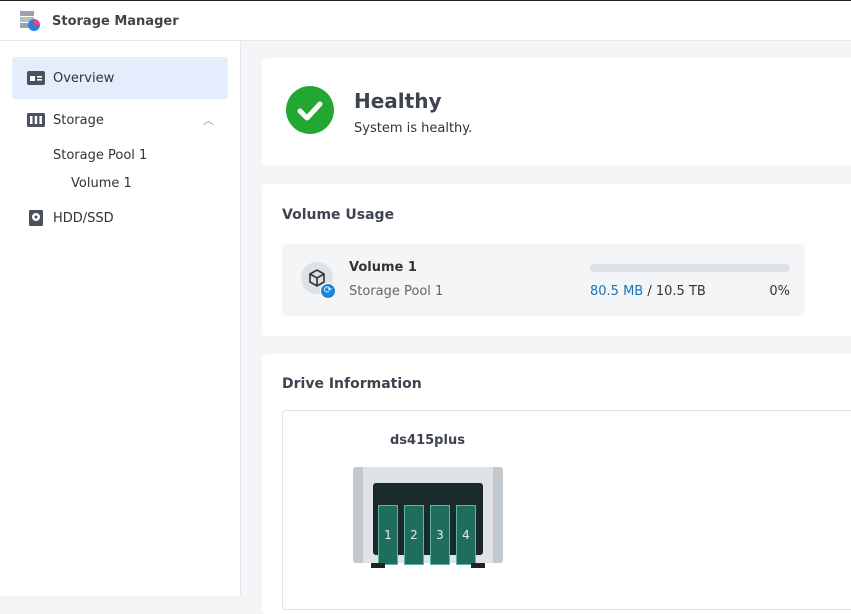 The image size is (851, 614). I want to click on sidebar-item-storage-pool: Storage Pool 1, so click(100, 155).